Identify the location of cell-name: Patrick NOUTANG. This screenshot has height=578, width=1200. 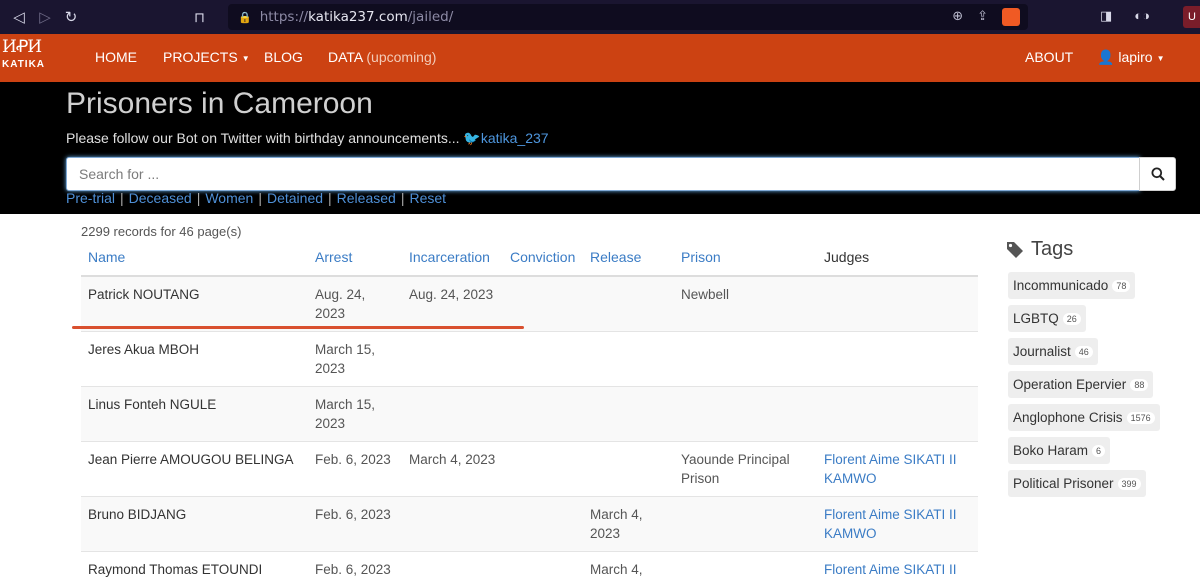
(194, 303).